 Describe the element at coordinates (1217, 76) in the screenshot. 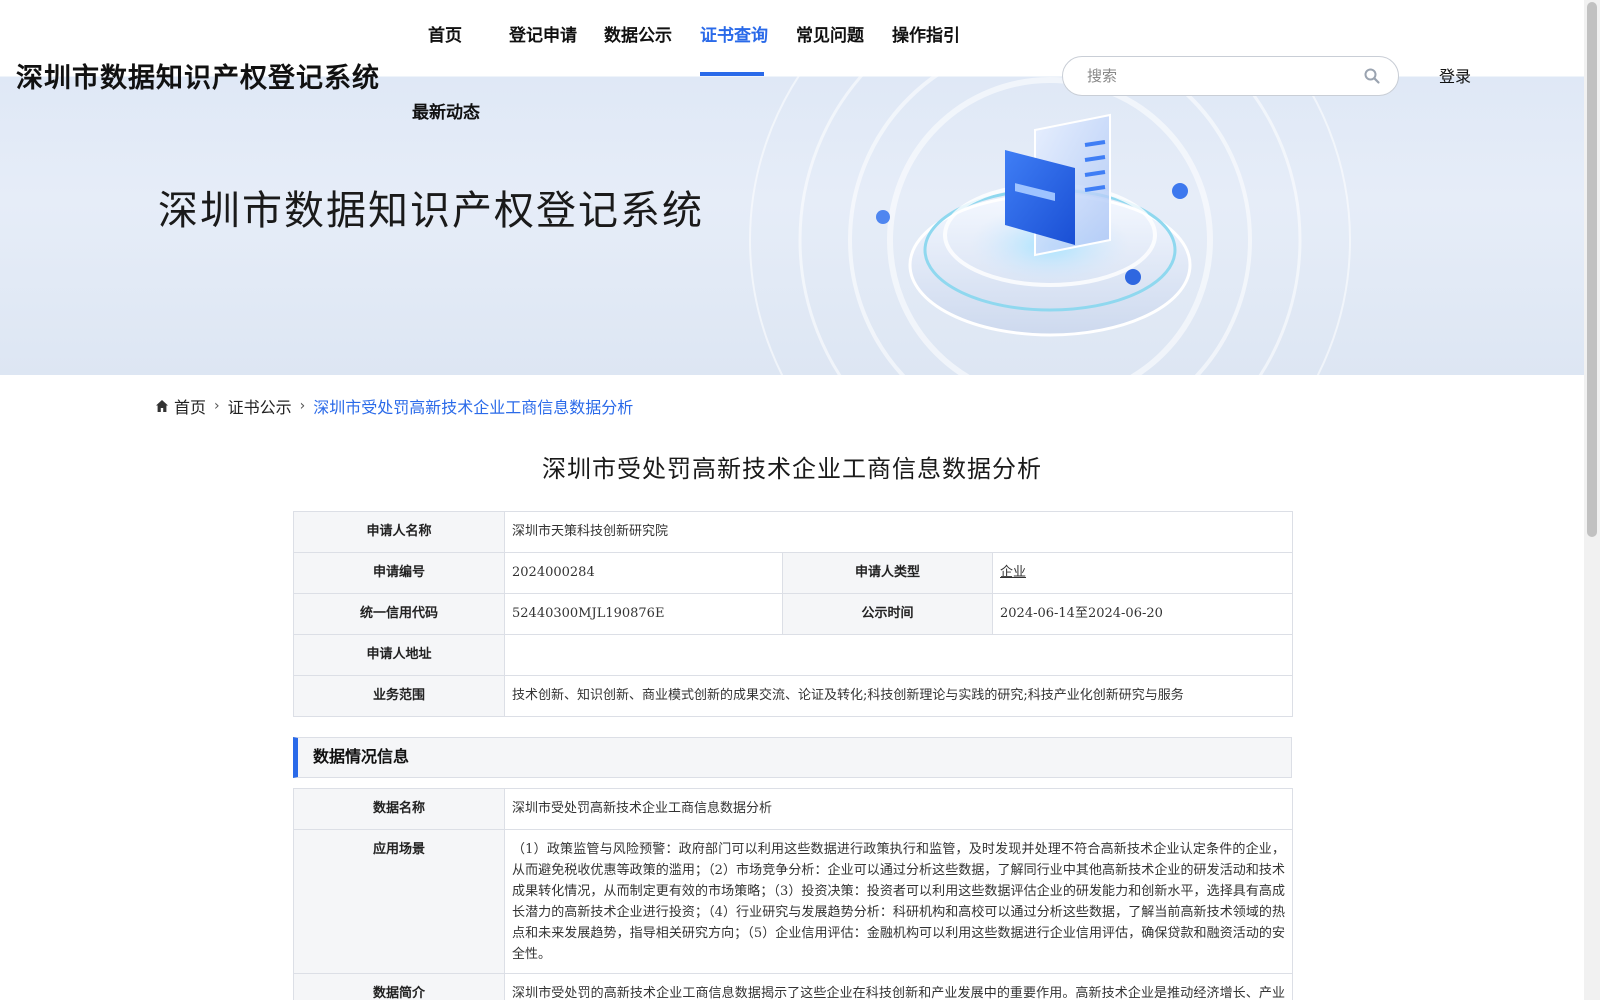

I see `search-input` at that location.